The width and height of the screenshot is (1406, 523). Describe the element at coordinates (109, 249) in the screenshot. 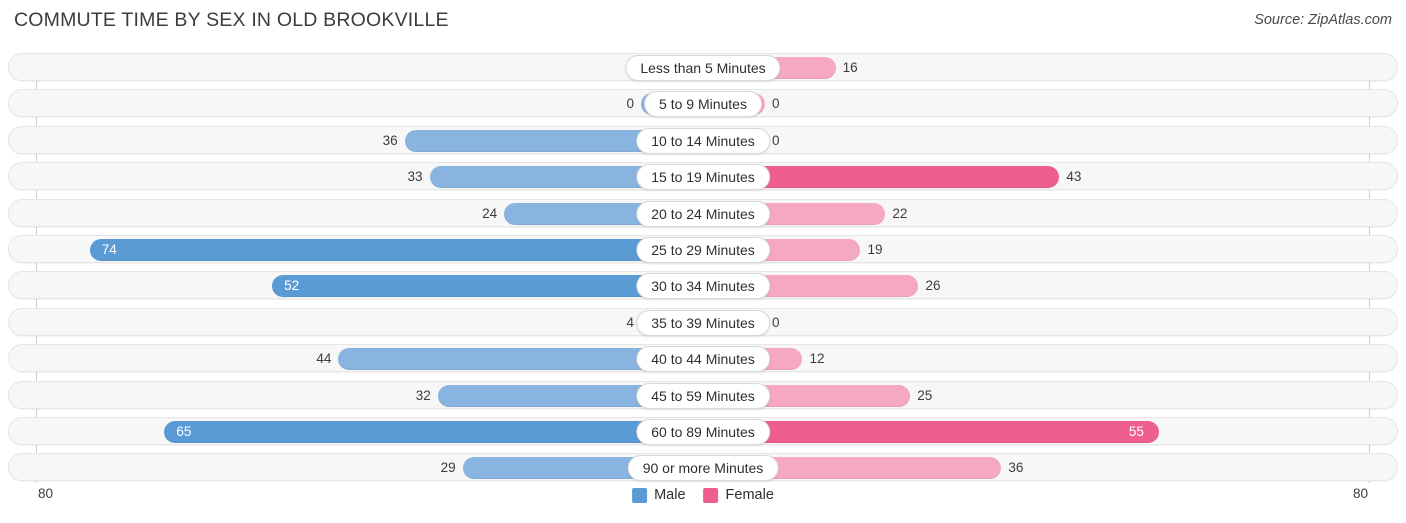

I see `bar-value-male: 74` at that location.